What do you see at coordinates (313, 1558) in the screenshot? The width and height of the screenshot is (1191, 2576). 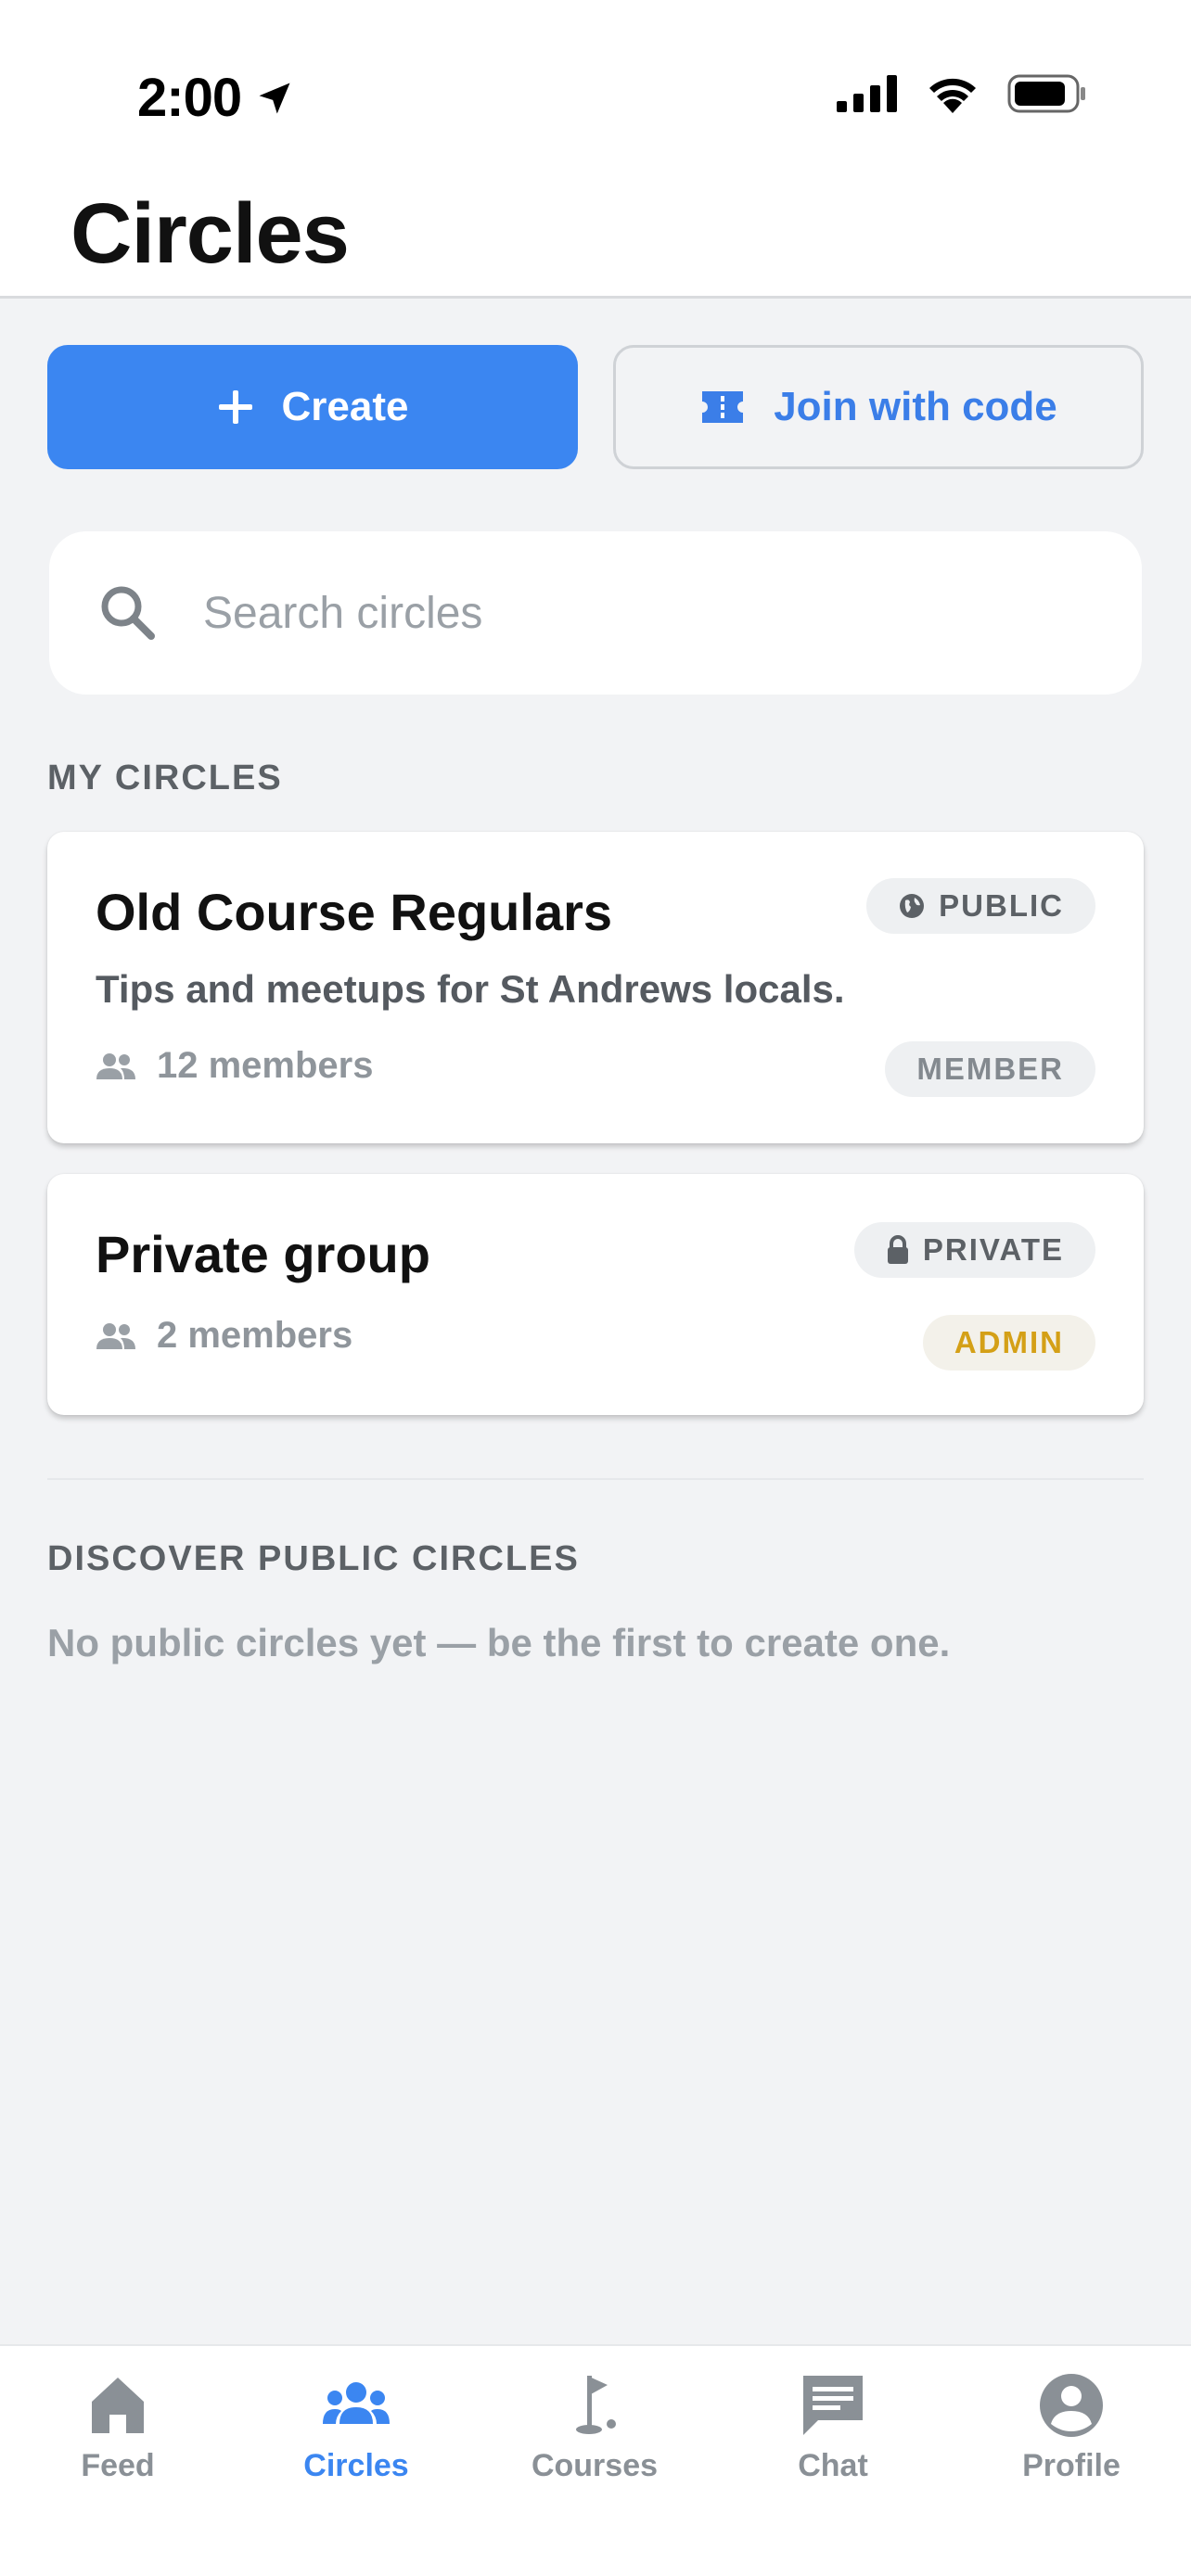 I see `discover-label: DISCOVER PUBLIC CIRCLES` at bounding box center [313, 1558].